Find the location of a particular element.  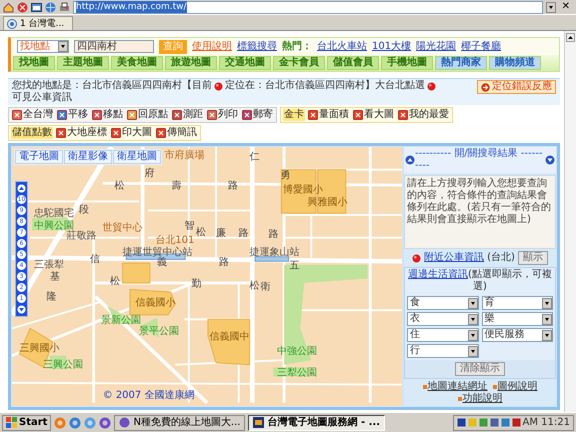

map-label: 三犁公園 is located at coordinates (296, 373).